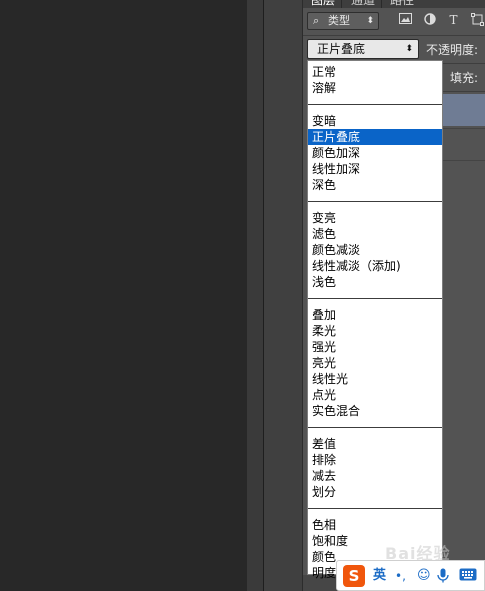 The width and height of the screenshot is (485, 591). I want to click on left-gutter, so click(255, 295).